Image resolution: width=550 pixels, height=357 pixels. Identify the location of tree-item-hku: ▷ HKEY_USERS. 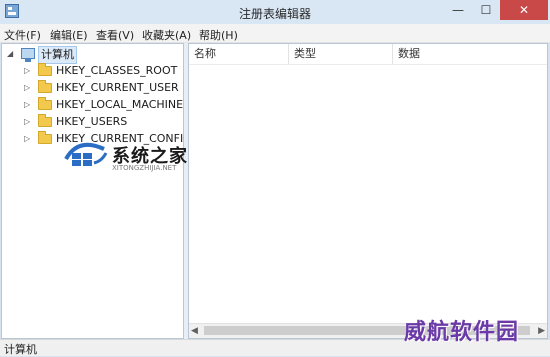
(92, 122).